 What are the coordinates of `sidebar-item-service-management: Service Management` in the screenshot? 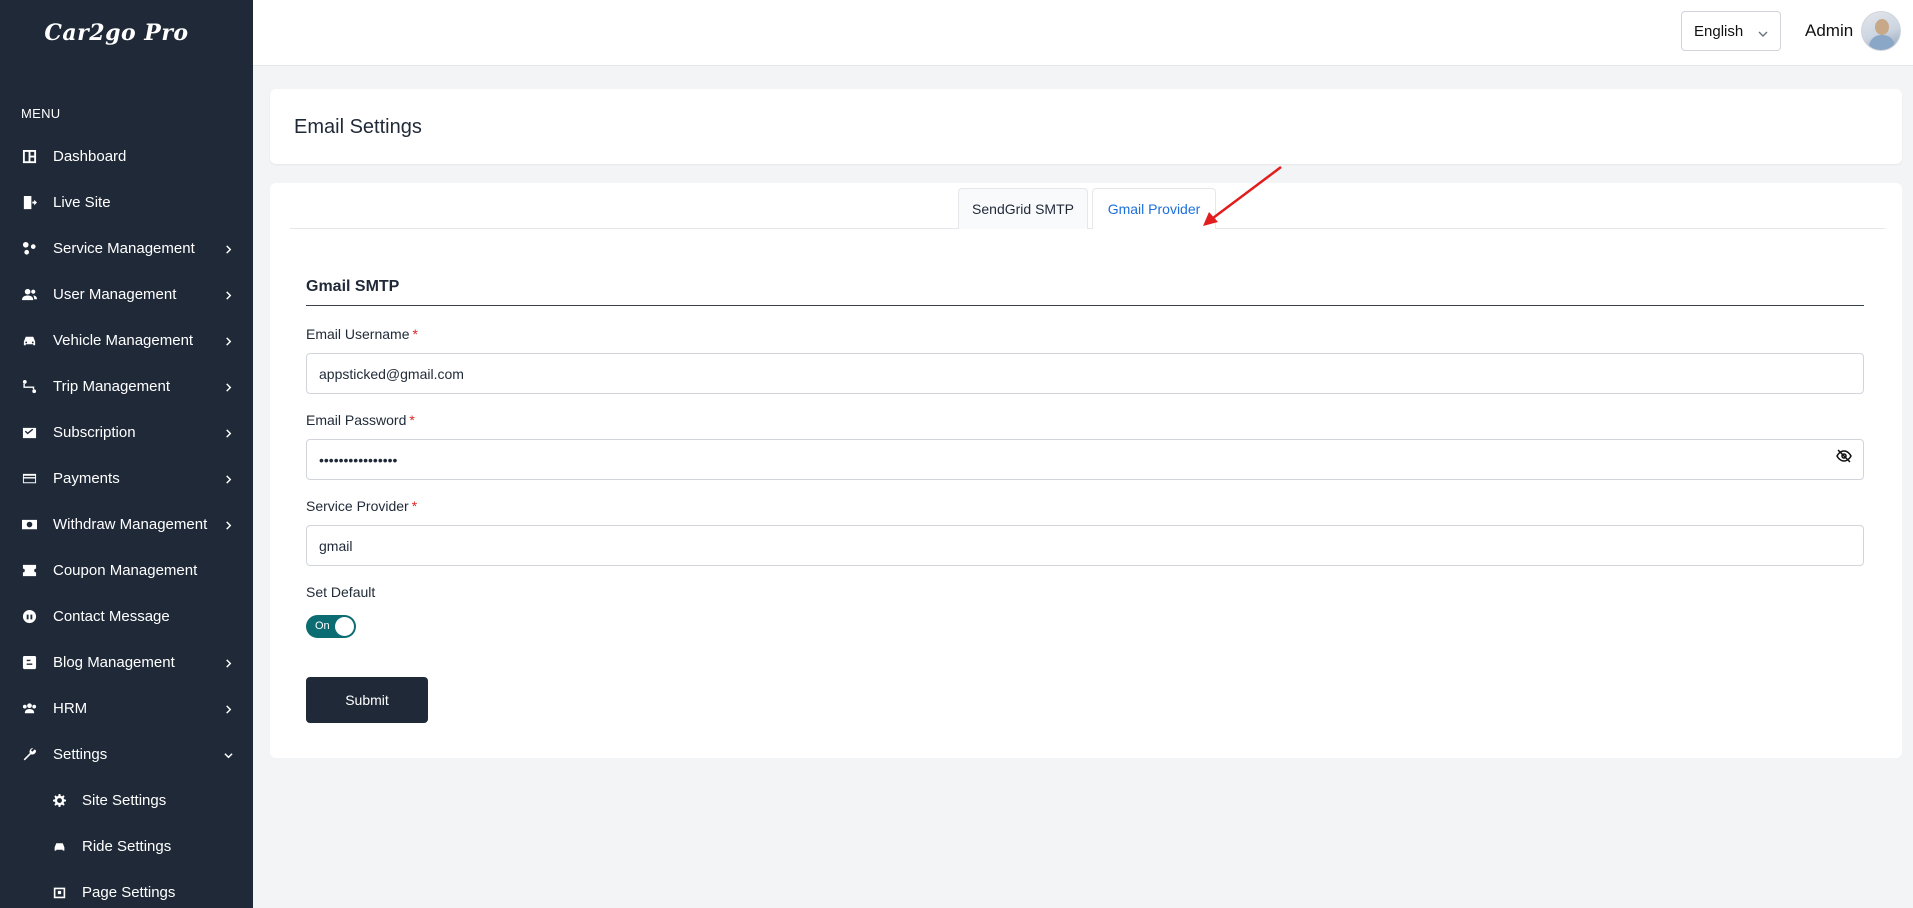 It's located at (126, 248).